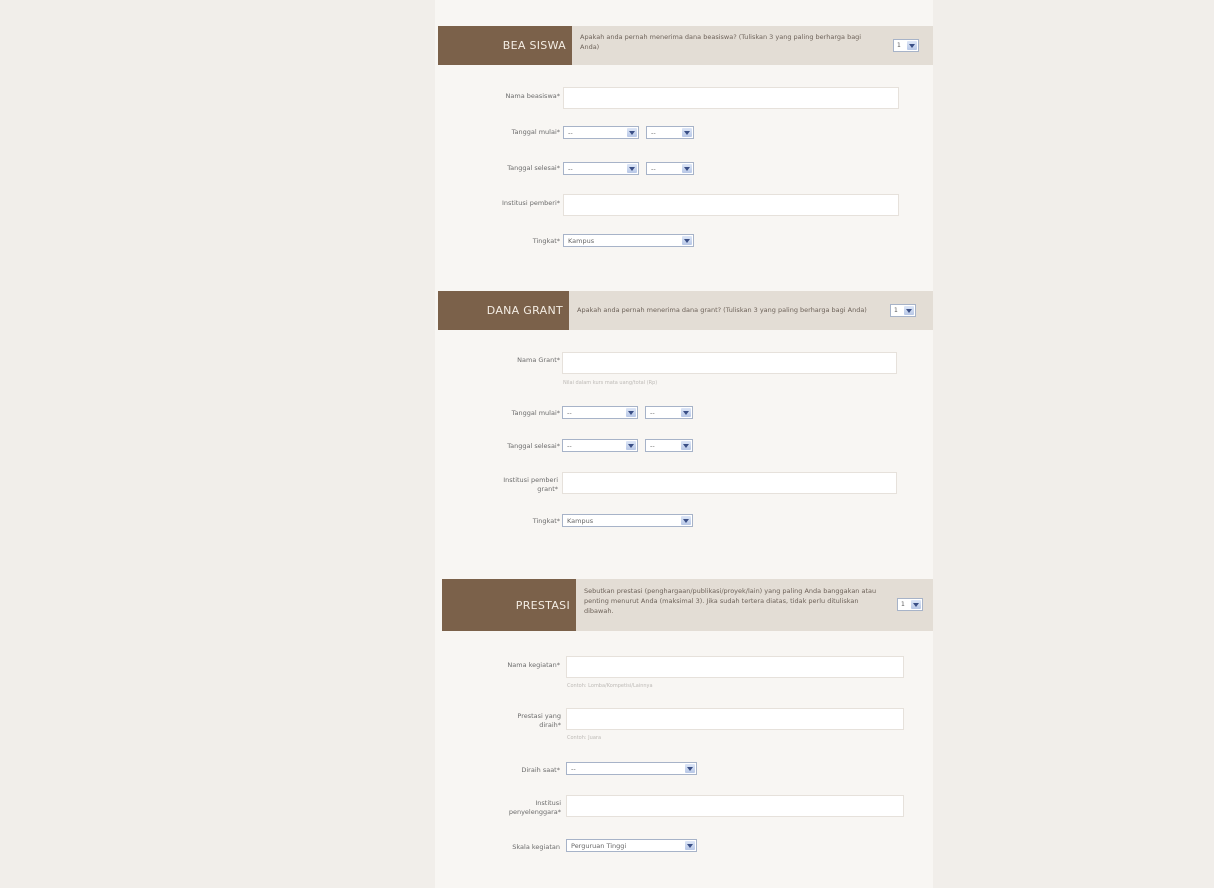 This screenshot has height=888, width=1214. I want to click on prestasi-skala-value: Perguruan Tinggi, so click(599, 846).